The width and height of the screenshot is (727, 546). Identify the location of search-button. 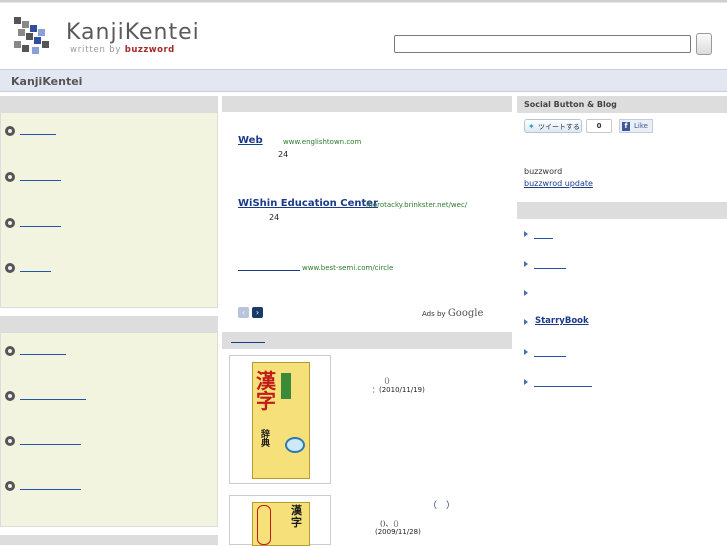
(704, 44).